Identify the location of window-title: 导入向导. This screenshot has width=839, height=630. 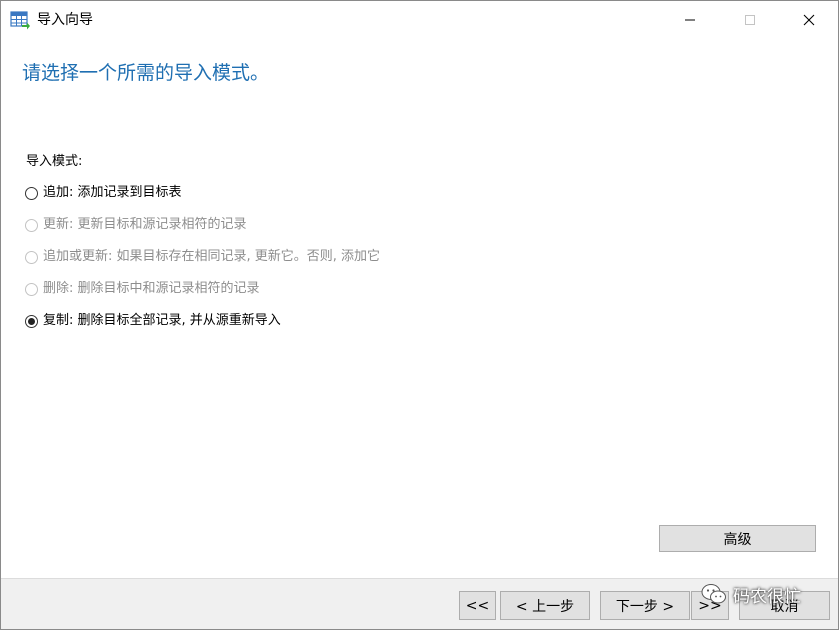
(65, 20).